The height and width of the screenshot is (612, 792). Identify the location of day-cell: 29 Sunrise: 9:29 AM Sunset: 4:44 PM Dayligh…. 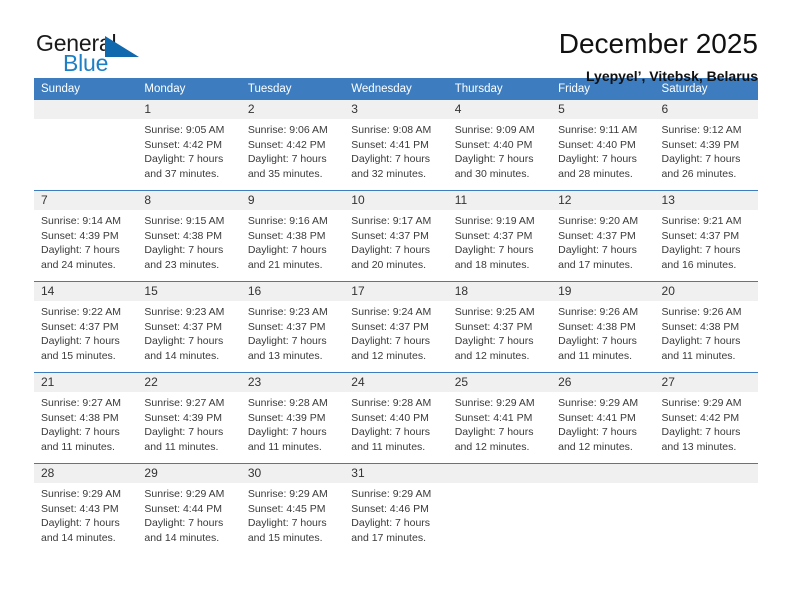
(189, 509).